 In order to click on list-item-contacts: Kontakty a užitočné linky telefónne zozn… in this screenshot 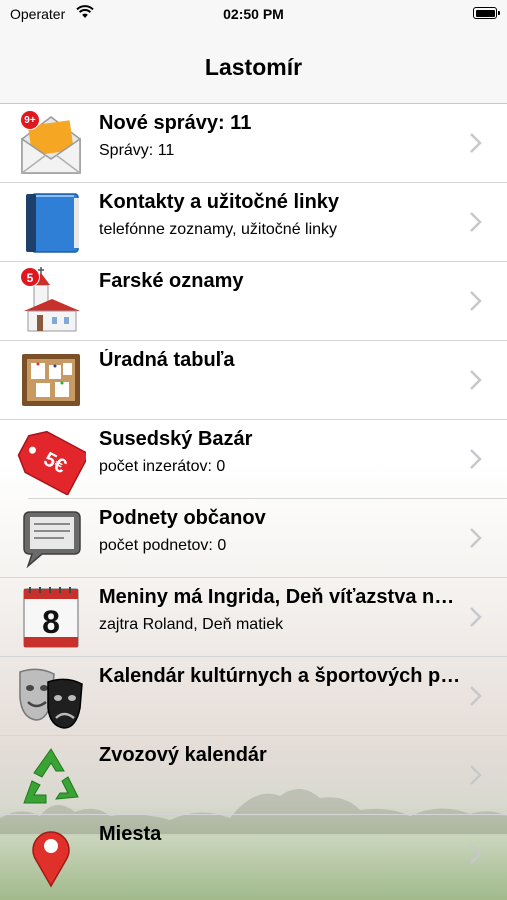, I will do `click(253, 222)`.